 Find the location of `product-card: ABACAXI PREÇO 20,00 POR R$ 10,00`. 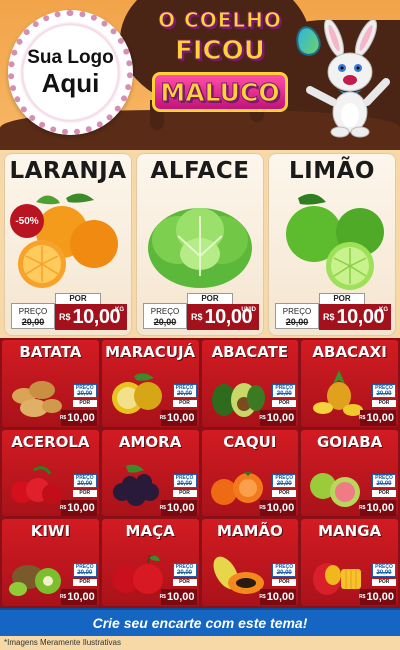

product-card: ABACAXI PREÇO 20,00 POR R$ 10,00 is located at coordinates (349, 383).